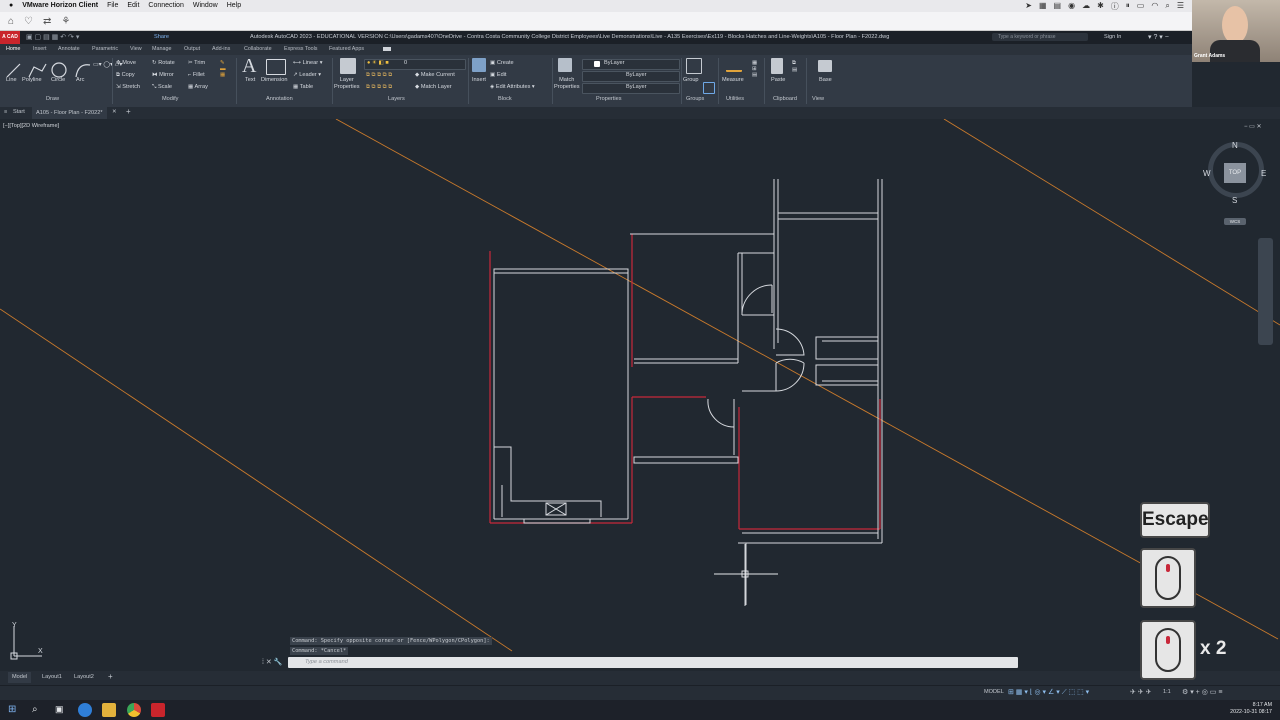  What do you see at coordinates (274, 80) in the screenshot?
I see `dimension-button: Dimension` at bounding box center [274, 80].